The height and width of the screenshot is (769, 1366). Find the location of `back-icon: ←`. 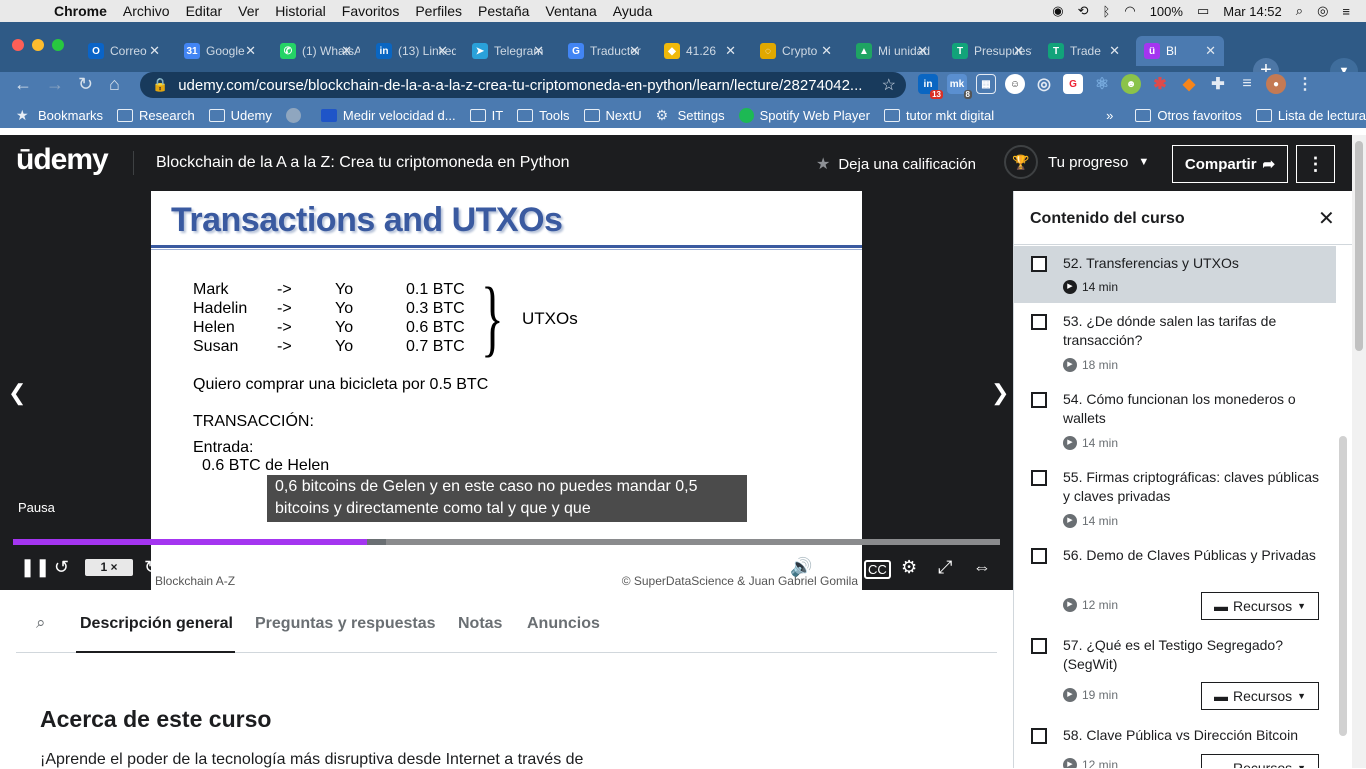

back-icon: ← is located at coordinates (23, 84).